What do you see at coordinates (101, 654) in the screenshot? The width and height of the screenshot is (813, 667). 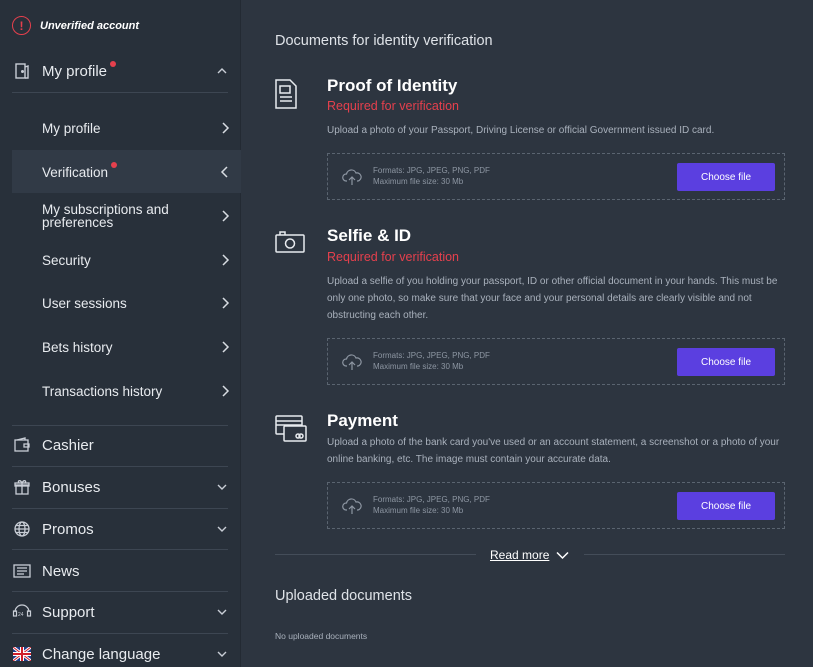 I see `sidebar-item-label: Change language` at bounding box center [101, 654].